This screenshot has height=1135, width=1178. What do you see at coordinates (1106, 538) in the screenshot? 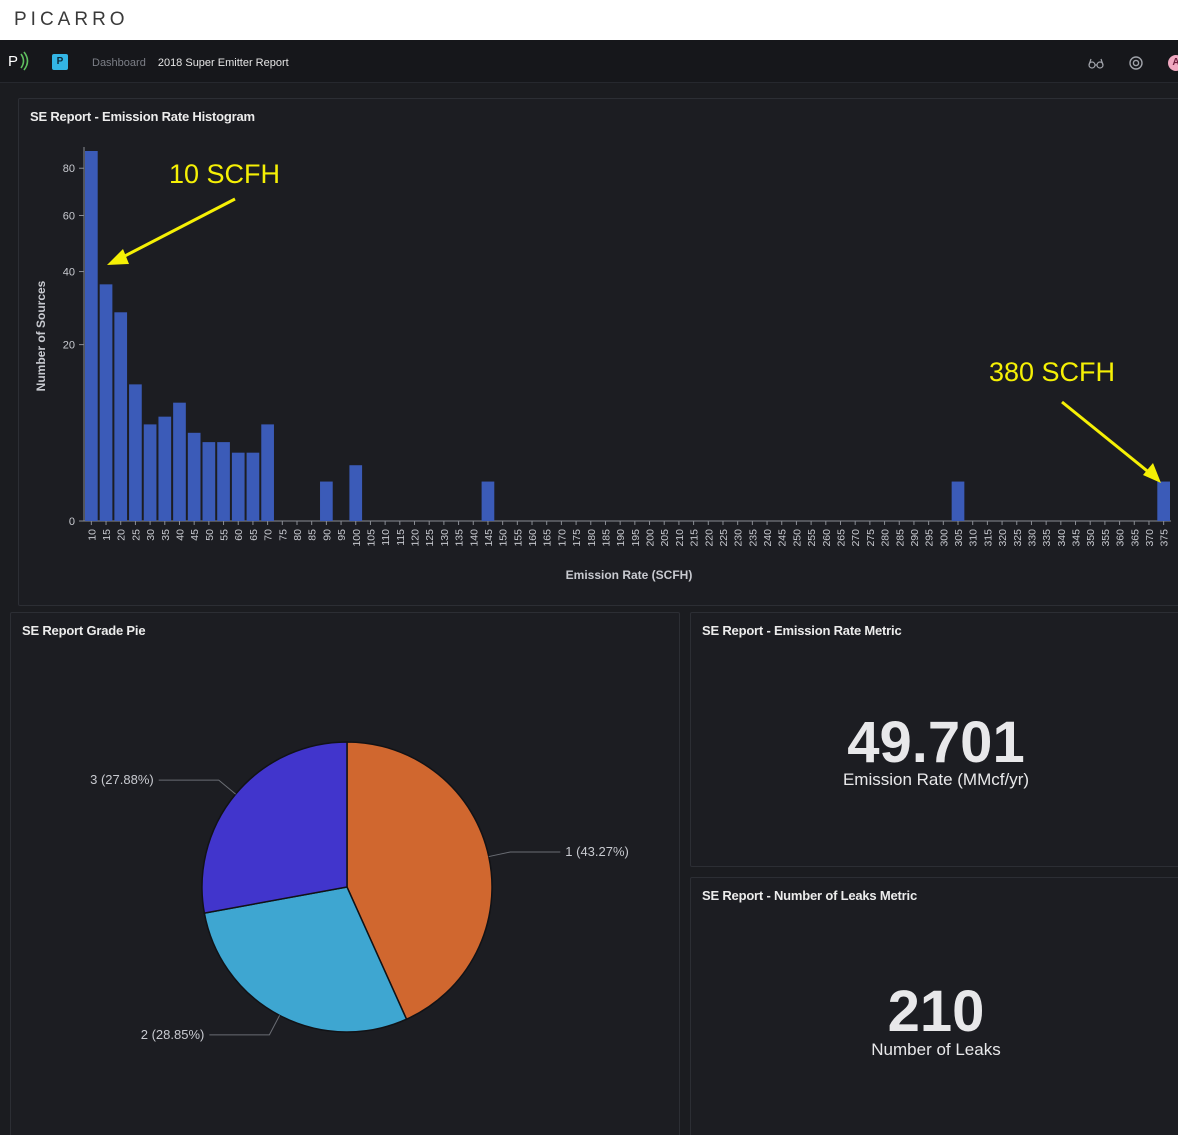
I see `x-tick-label: 355` at bounding box center [1106, 538].